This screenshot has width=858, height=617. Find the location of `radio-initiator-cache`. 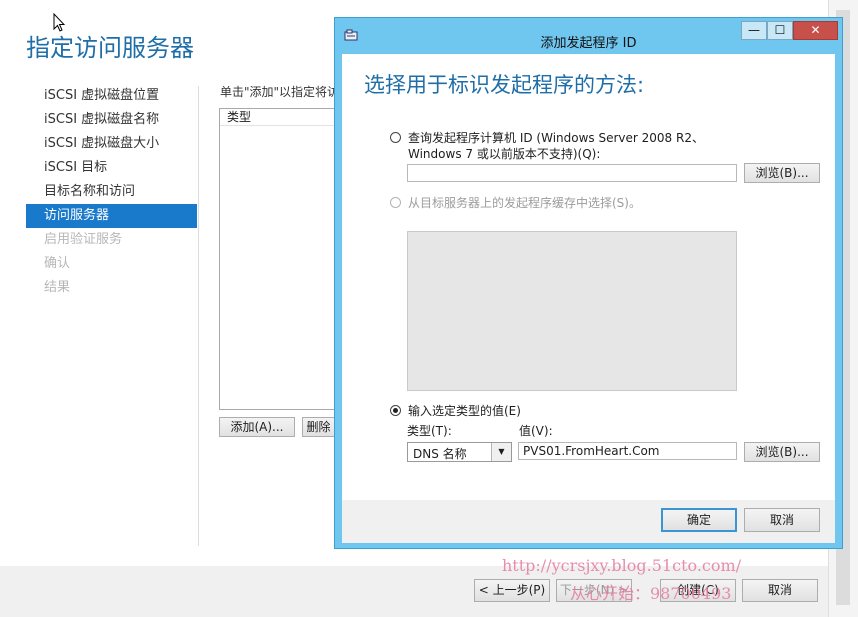

radio-initiator-cache is located at coordinates (395, 202).